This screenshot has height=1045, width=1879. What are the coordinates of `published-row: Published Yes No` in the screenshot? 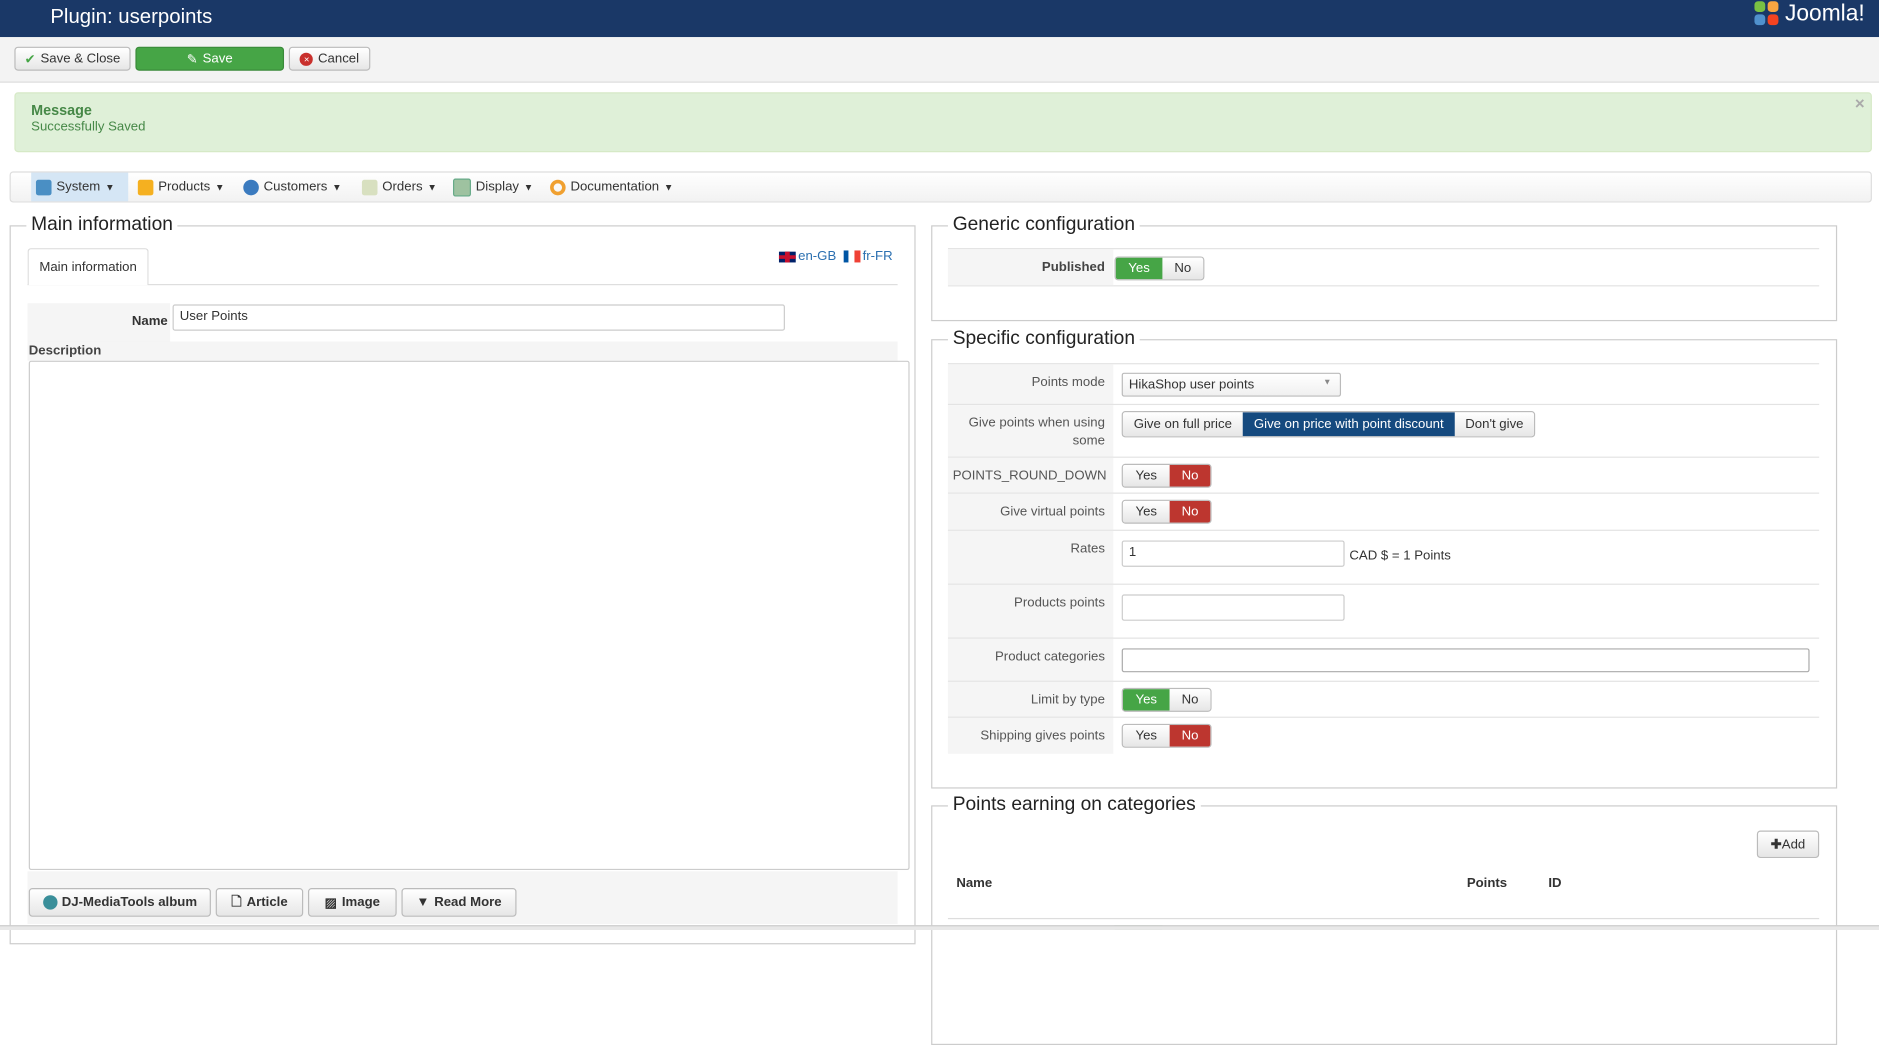 It's located at (1383, 267).